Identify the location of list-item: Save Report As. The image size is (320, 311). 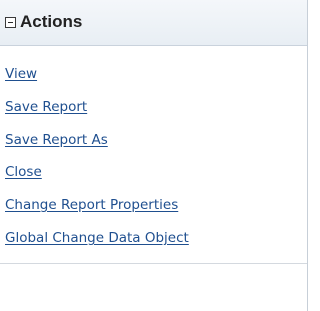
(56, 140).